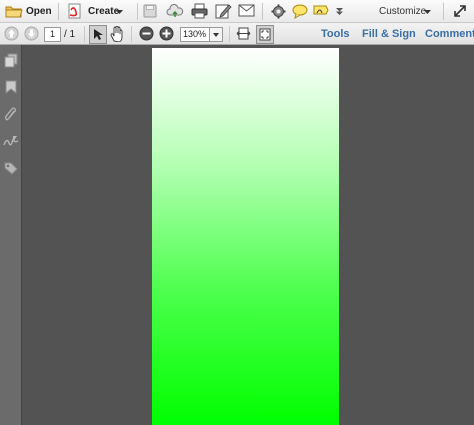 The image size is (474, 425). I want to click on cursor-icon, so click(98, 34).